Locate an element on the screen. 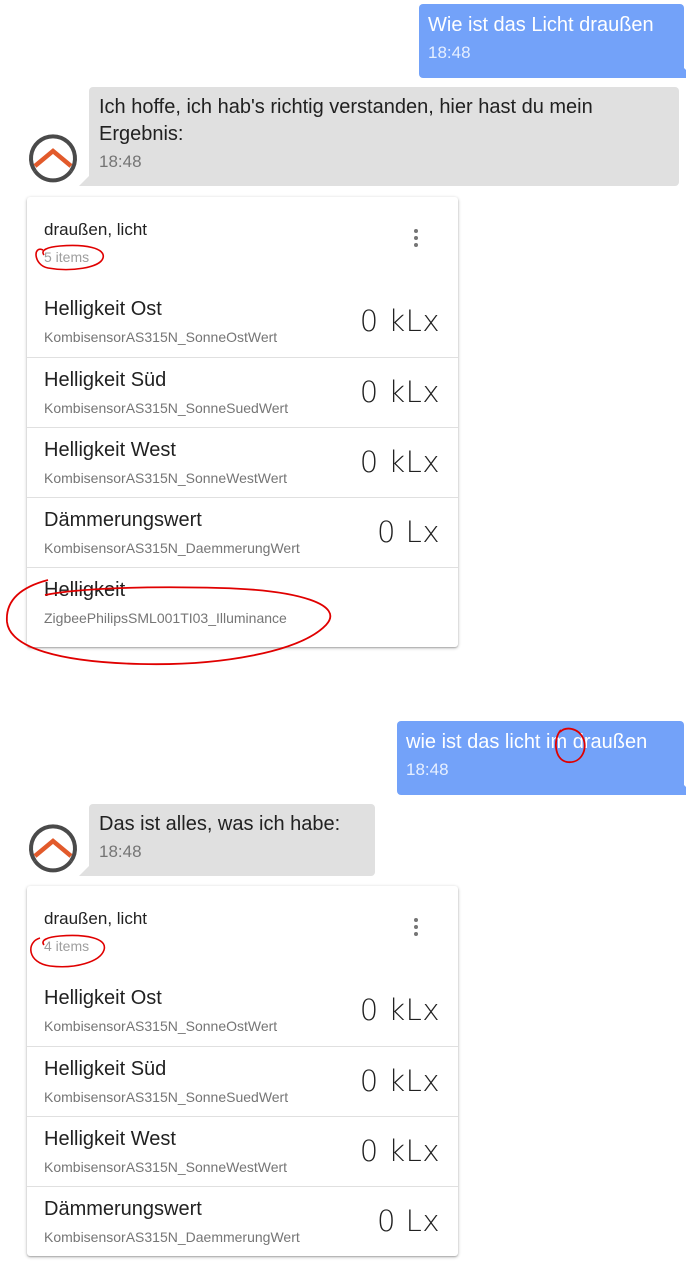 The image size is (686, 1278). bot-message-text: Das ist alles, was ich habe: is located at coordinates (220, 824).